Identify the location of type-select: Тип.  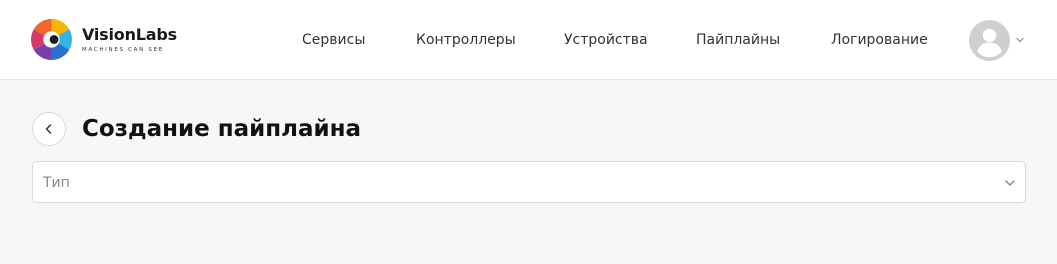
(529, 182).